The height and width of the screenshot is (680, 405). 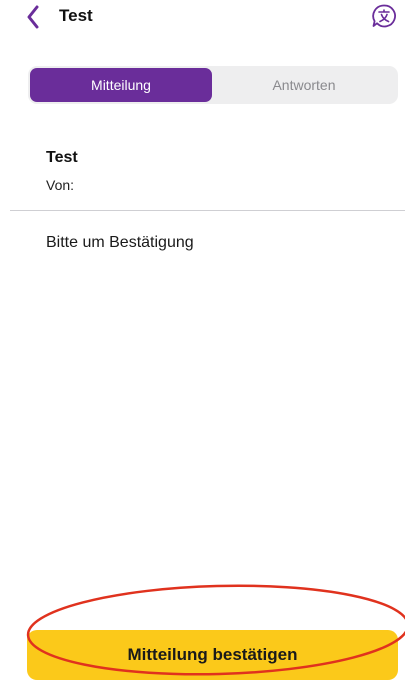 I want to click on translate-button, so click(x=384, y=16).